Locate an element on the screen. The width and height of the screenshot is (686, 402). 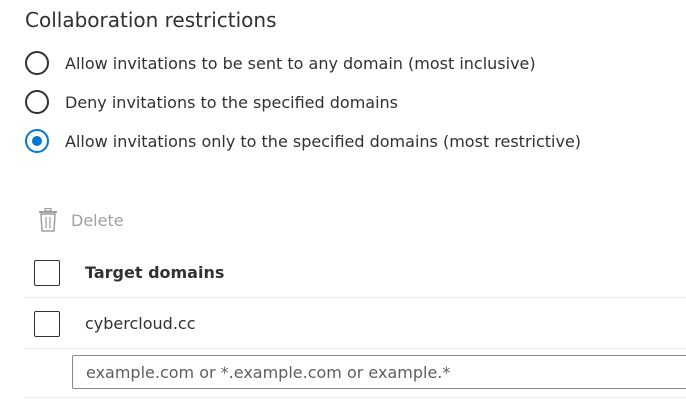
column-header-target-domains: Target domains is located at coordinates (155, 272).